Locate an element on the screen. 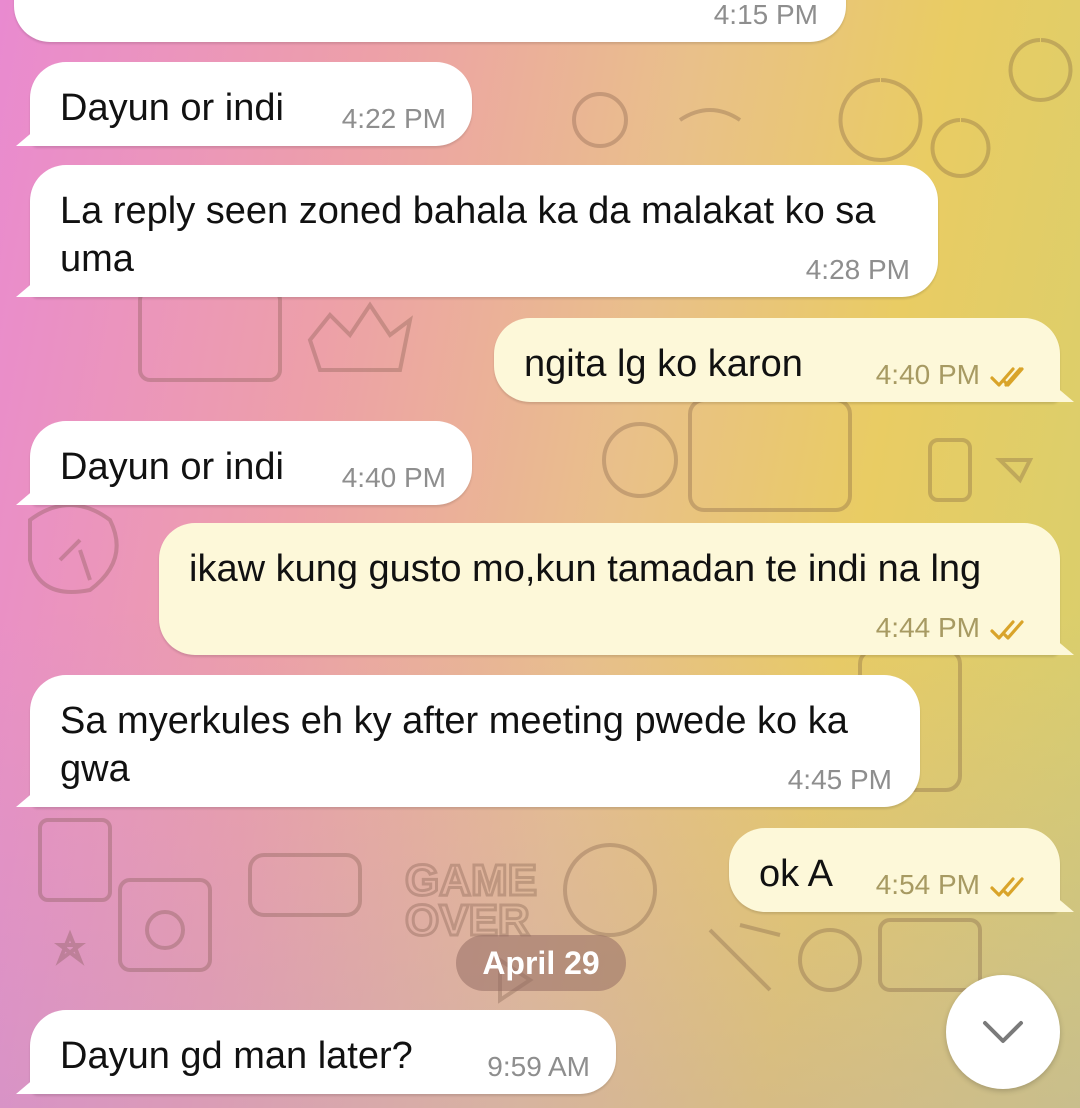  message-text: Dayun gd man later? is located at coordinates (236, 1056).